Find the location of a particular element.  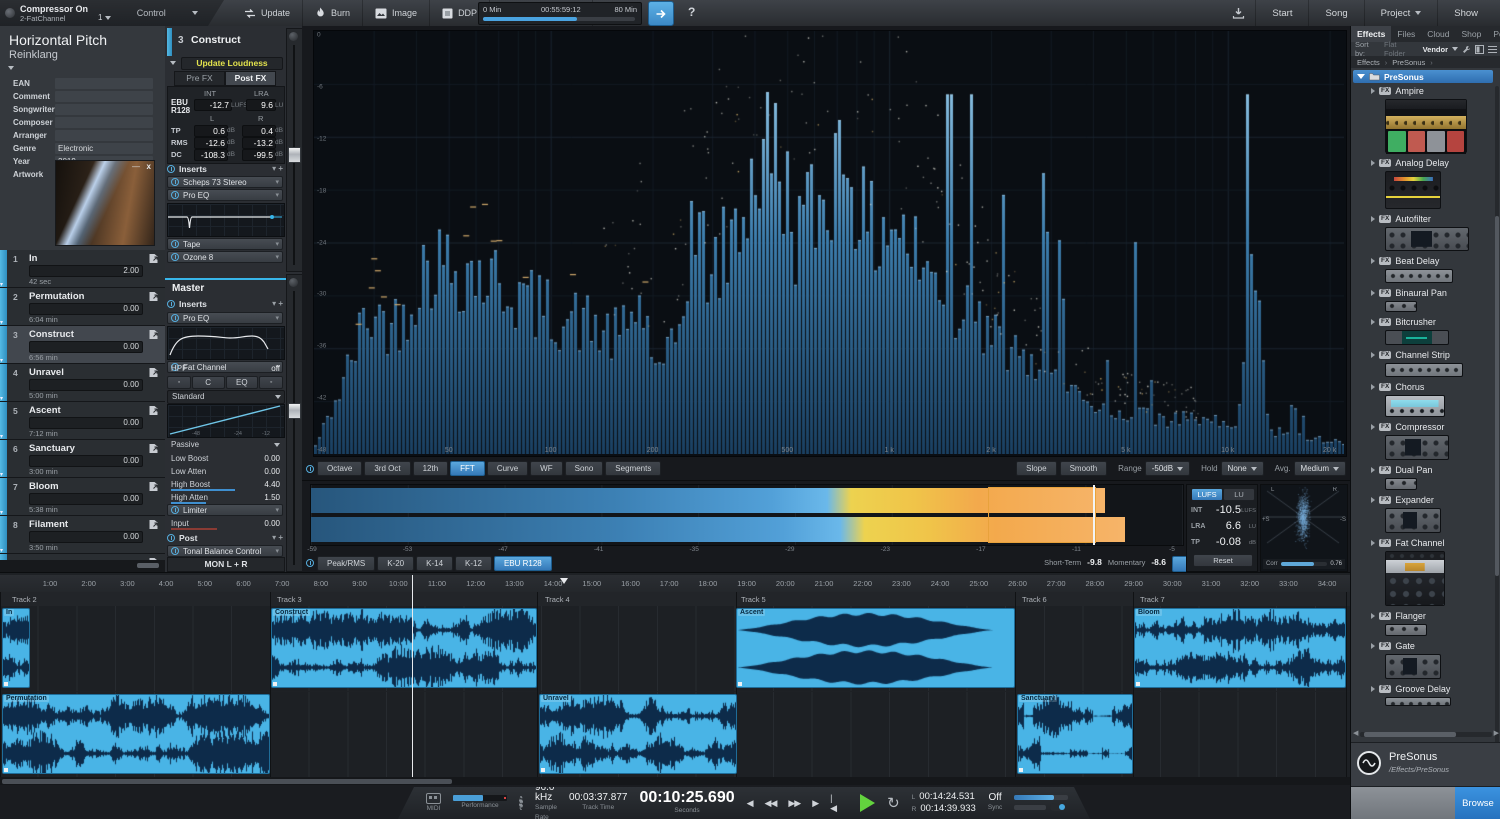

fx-item-channel-strip: FX Channel Strip is located at coordinates (1430, 363).